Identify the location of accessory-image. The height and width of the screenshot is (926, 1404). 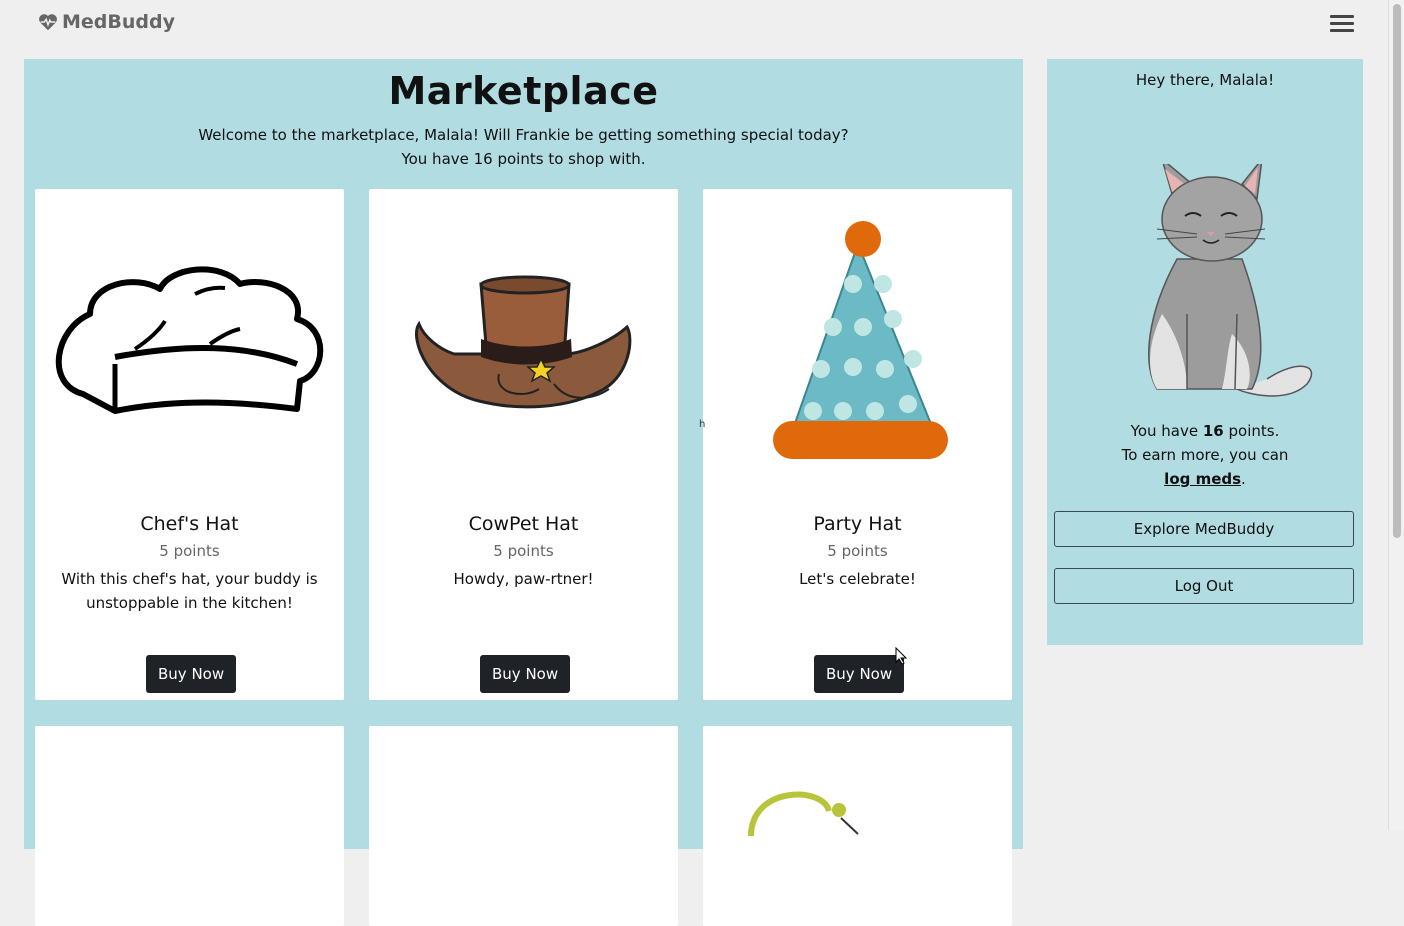
(803, 813).